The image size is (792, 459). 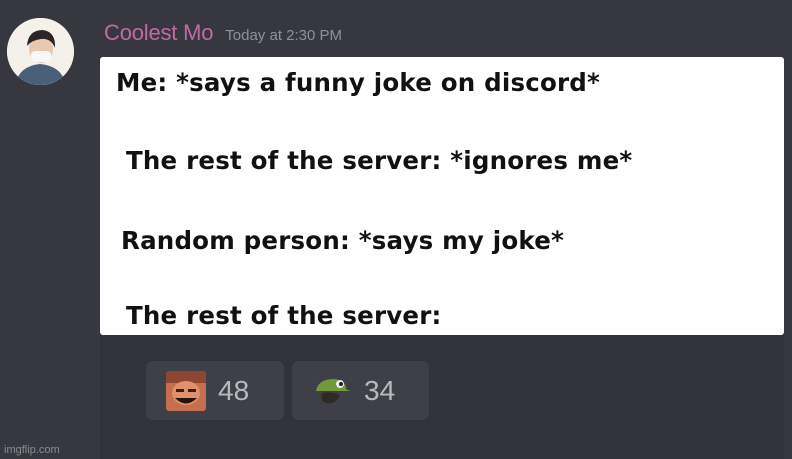 I want to click on watermark: imgflip.com, so click(x=32, y=450).